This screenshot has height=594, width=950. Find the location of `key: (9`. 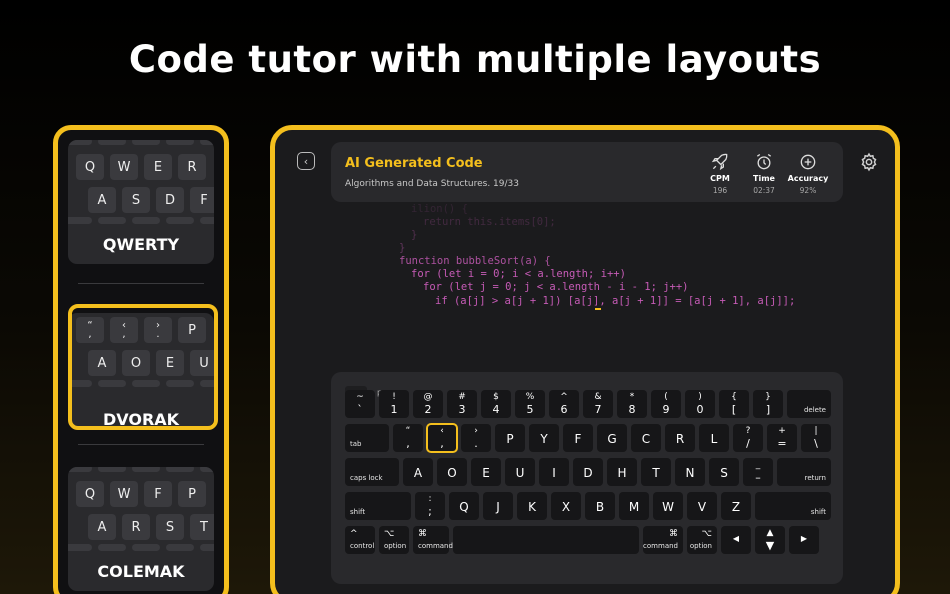

key: (9 is located at coordinates (666, 404).